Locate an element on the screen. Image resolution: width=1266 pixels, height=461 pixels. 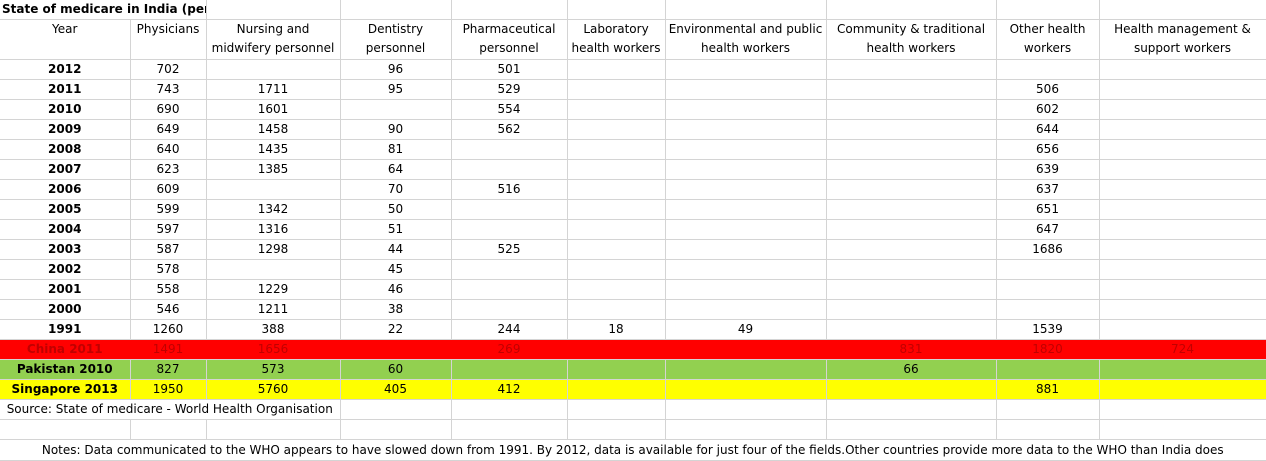
data-cell: 1656 is located at coordinates (273, 349).